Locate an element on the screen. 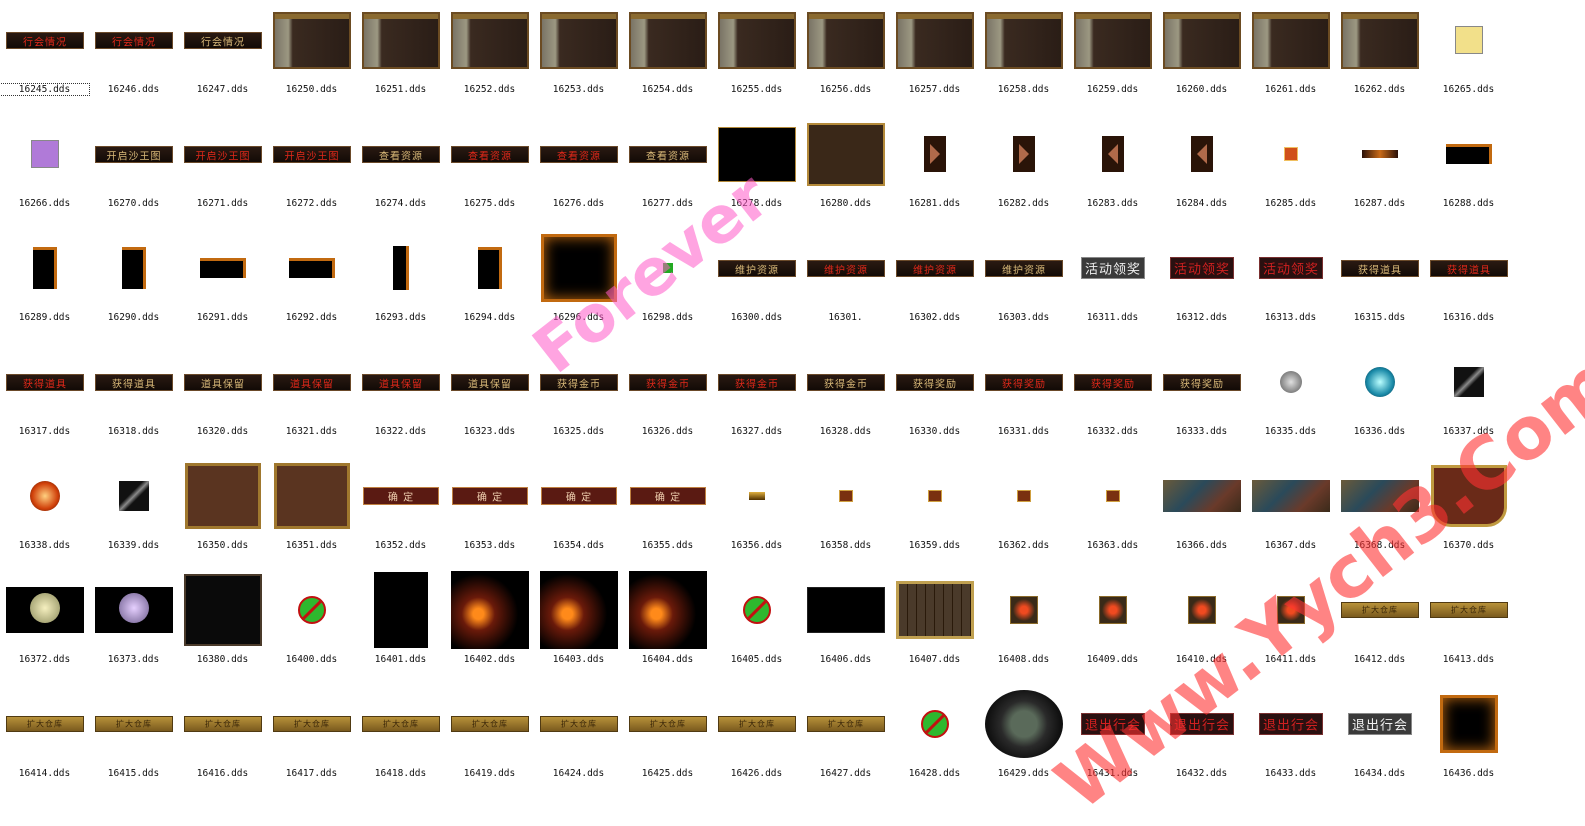 The width and height of the screenshot is (1585, 826). file-item: 16428.dds is located at coordinates (934, 741).